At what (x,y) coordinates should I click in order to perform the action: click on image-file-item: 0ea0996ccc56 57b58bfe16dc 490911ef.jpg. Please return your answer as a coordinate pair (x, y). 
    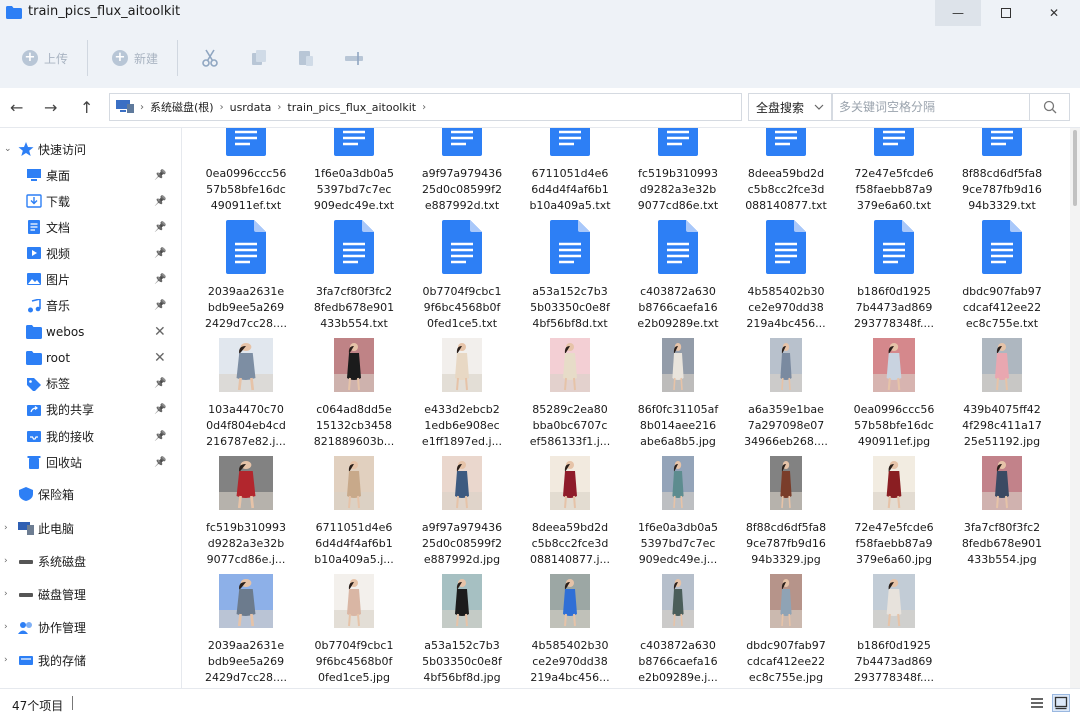
    Looking at the image, I should click on (894, 394).